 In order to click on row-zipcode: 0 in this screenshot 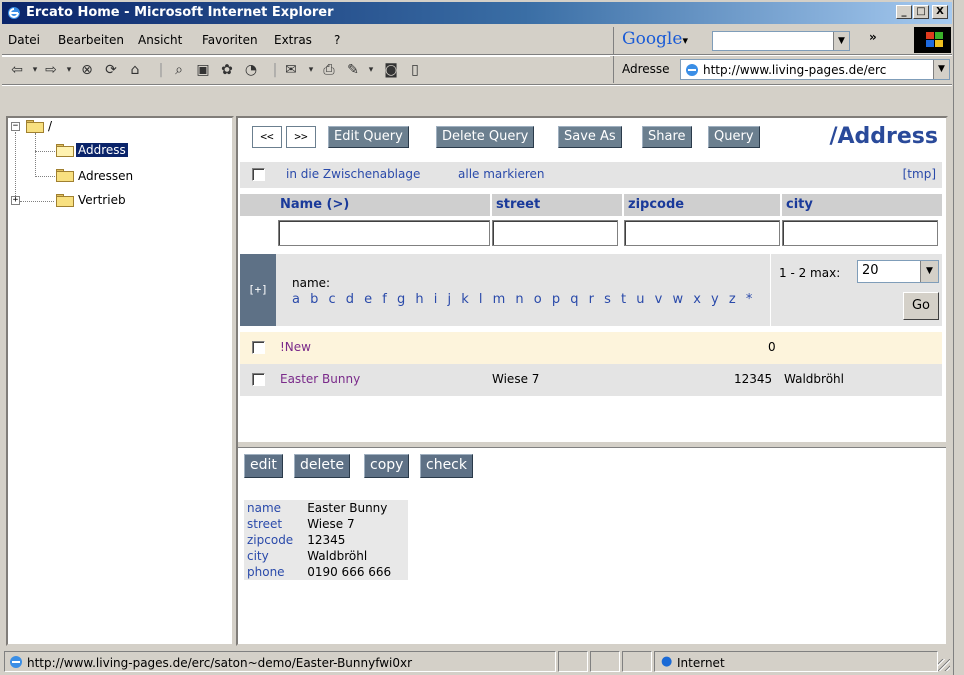, I will do `click(772, 347)`.